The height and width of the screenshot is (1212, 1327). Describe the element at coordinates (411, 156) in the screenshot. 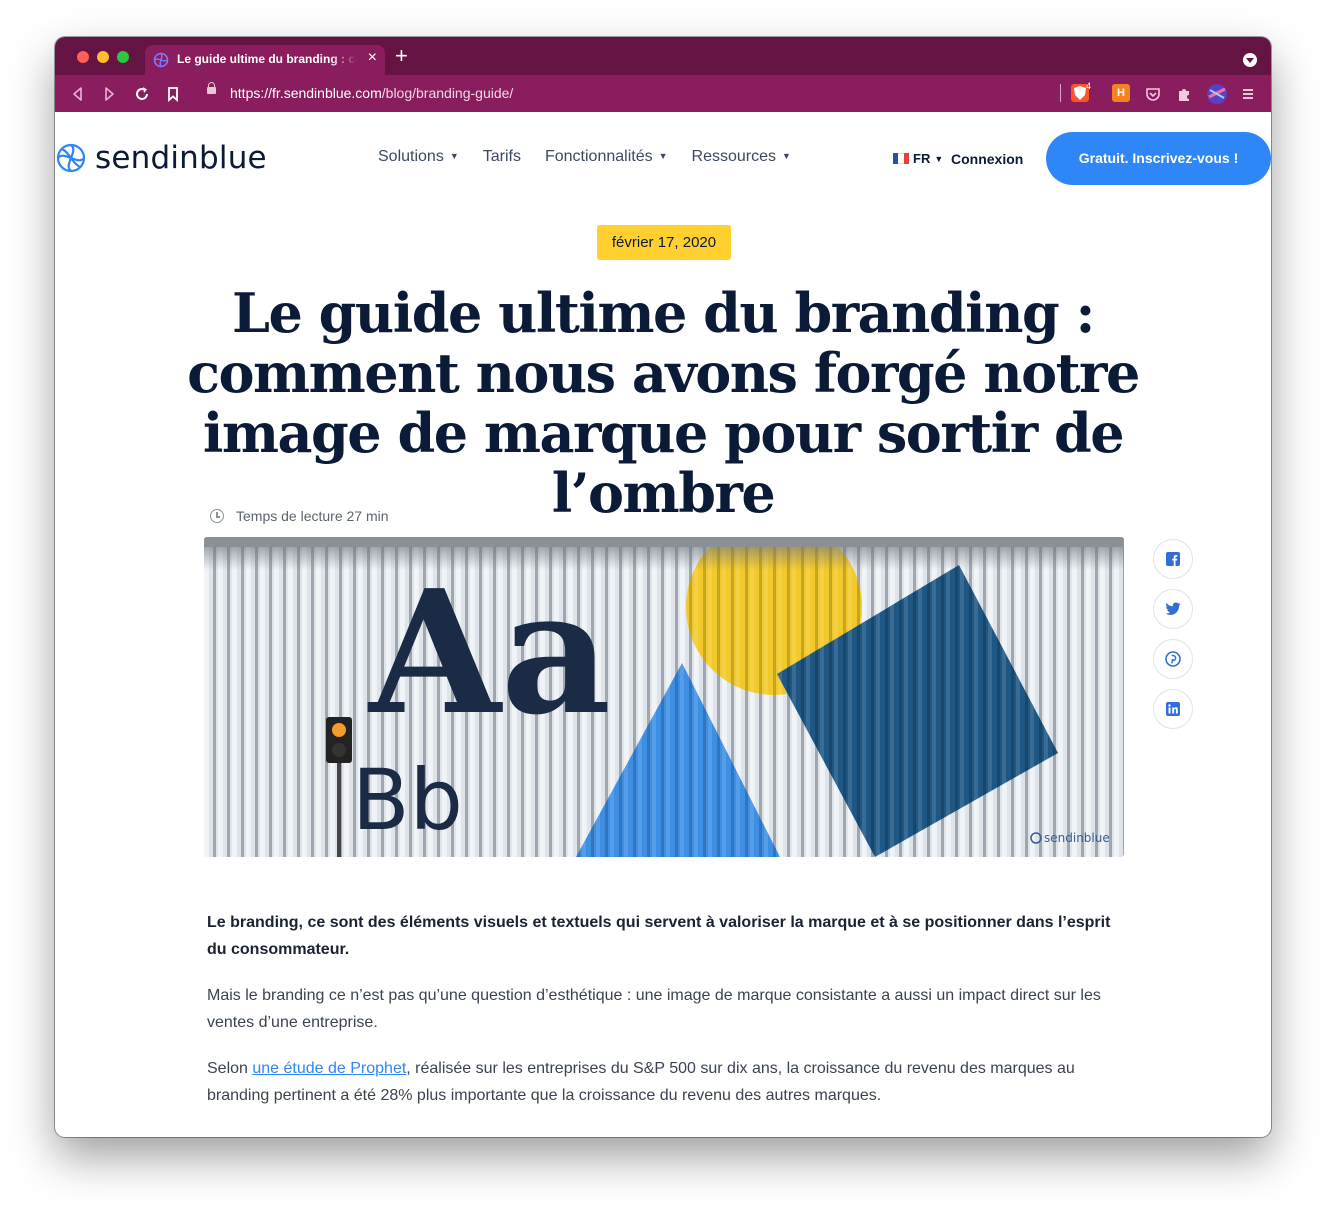

I see `nav-solutions-label: Solutions` at that location.